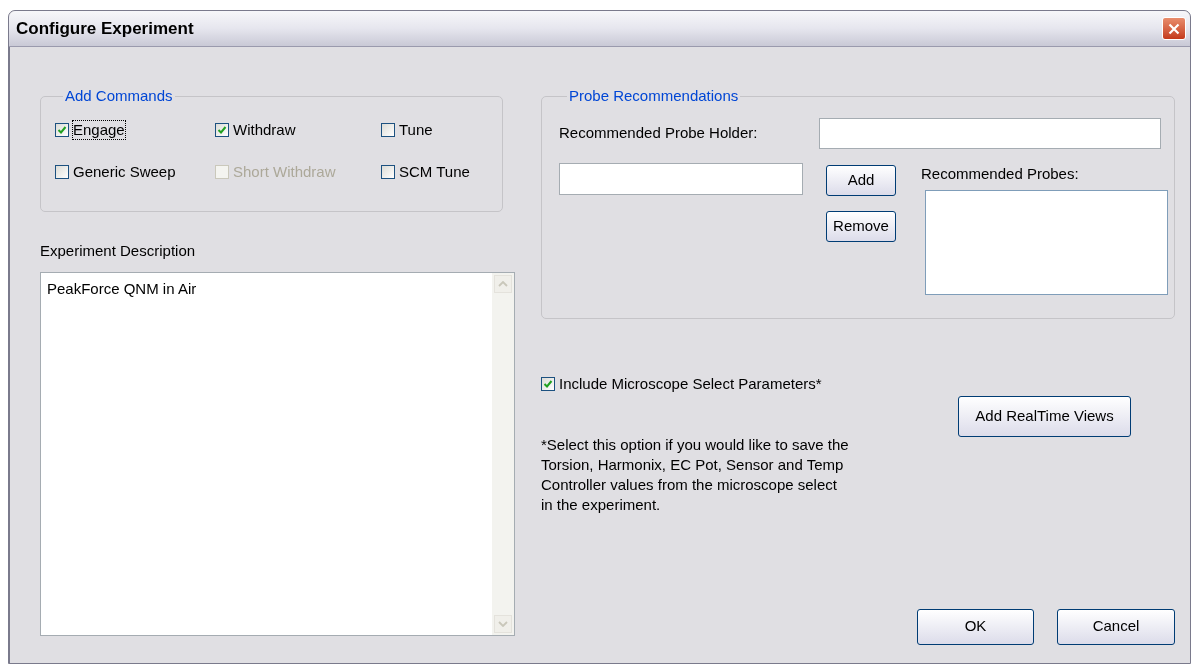 The height and width of the screenshot is (664, 1191). I want to click on button: OK, so click(975, 626).